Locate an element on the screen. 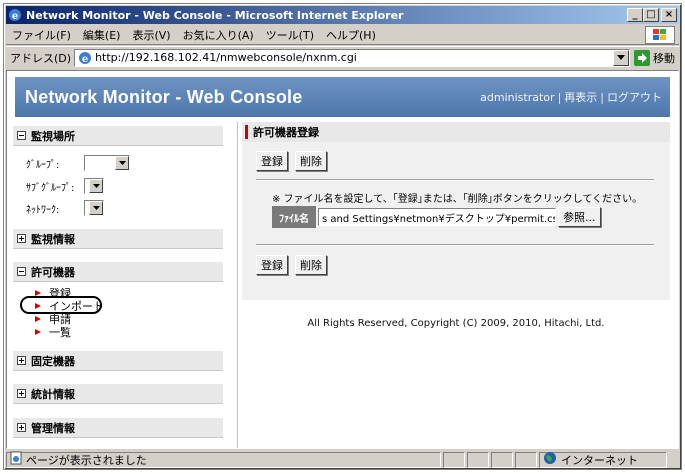 The image size is (685, 475). page-icon: e is located at coordinates (85, 58).